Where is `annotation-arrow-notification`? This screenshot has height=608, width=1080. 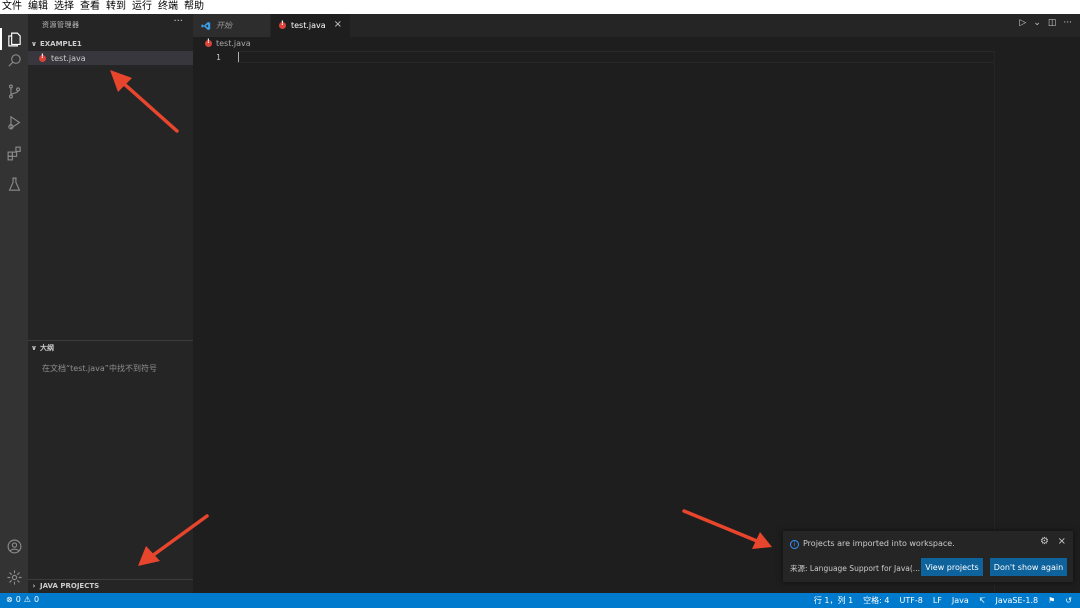
annotation-arrow-notification is located at coordinates (727, 529).